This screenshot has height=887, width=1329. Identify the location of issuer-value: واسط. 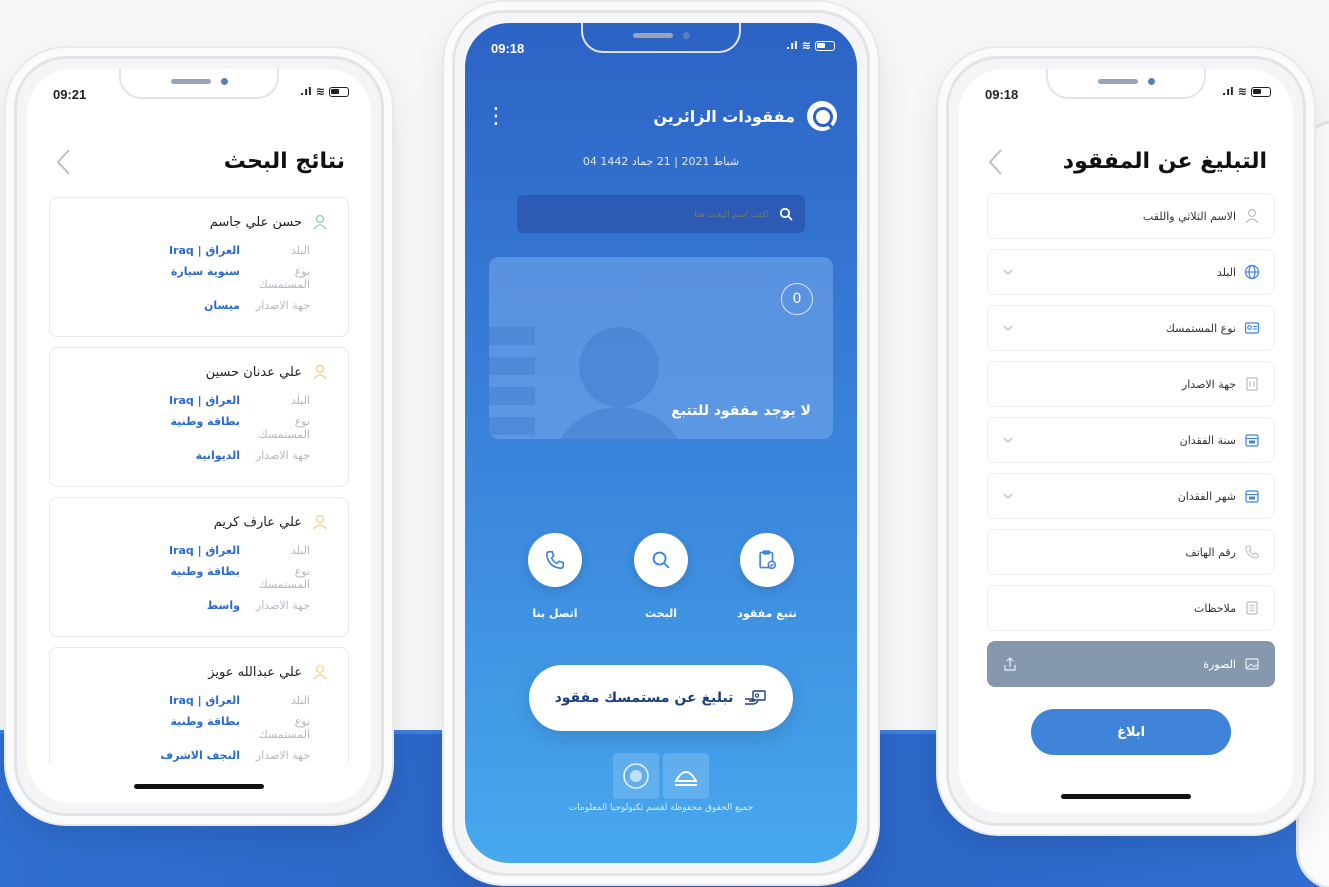
(223, 605).